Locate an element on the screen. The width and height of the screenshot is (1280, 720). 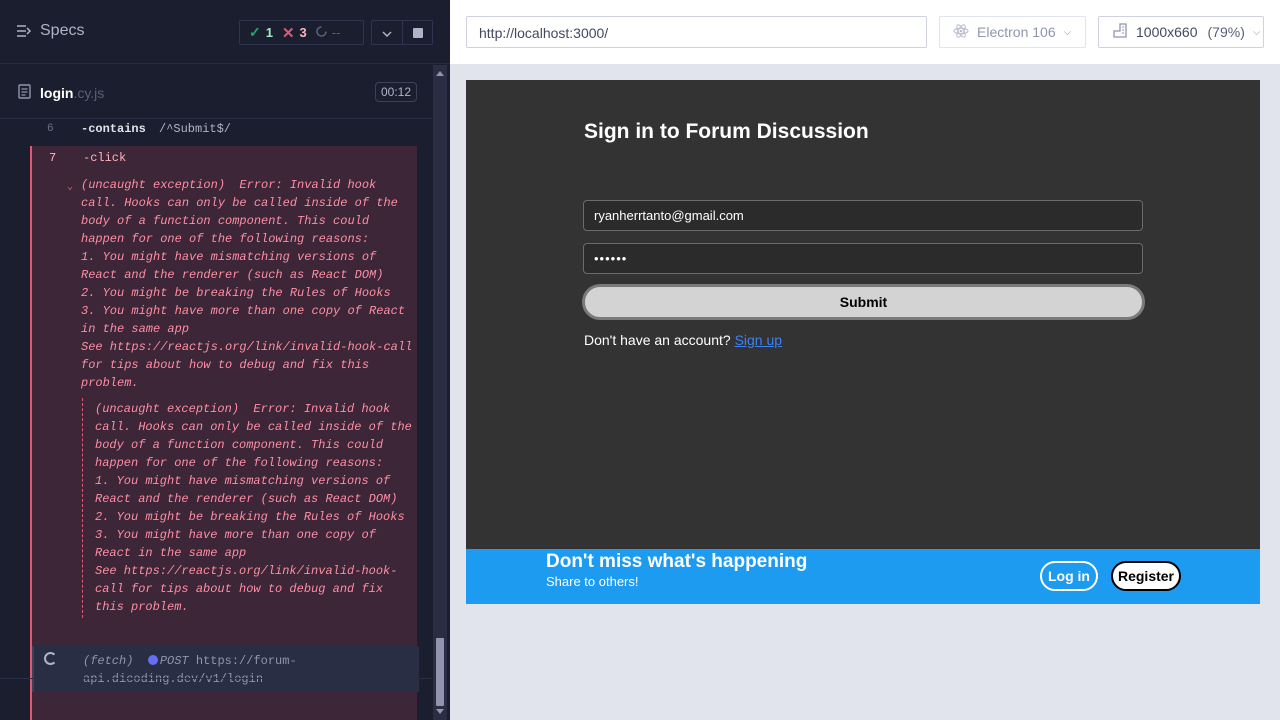
fetch-method: POST is located at coordinates (174, 661).